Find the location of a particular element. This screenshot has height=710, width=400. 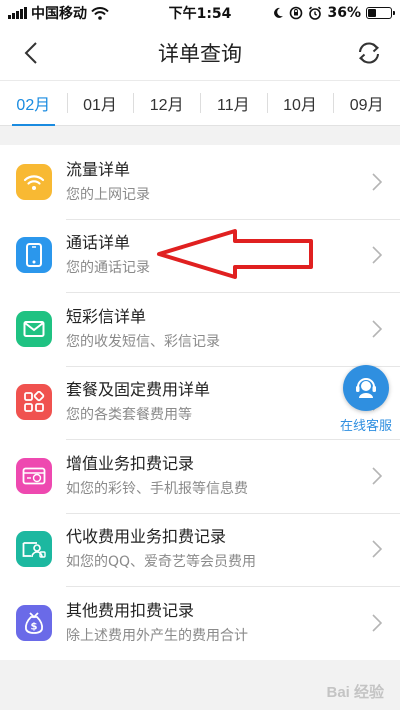

tab-month-1: 01月 is located at coordinates (100, 103).